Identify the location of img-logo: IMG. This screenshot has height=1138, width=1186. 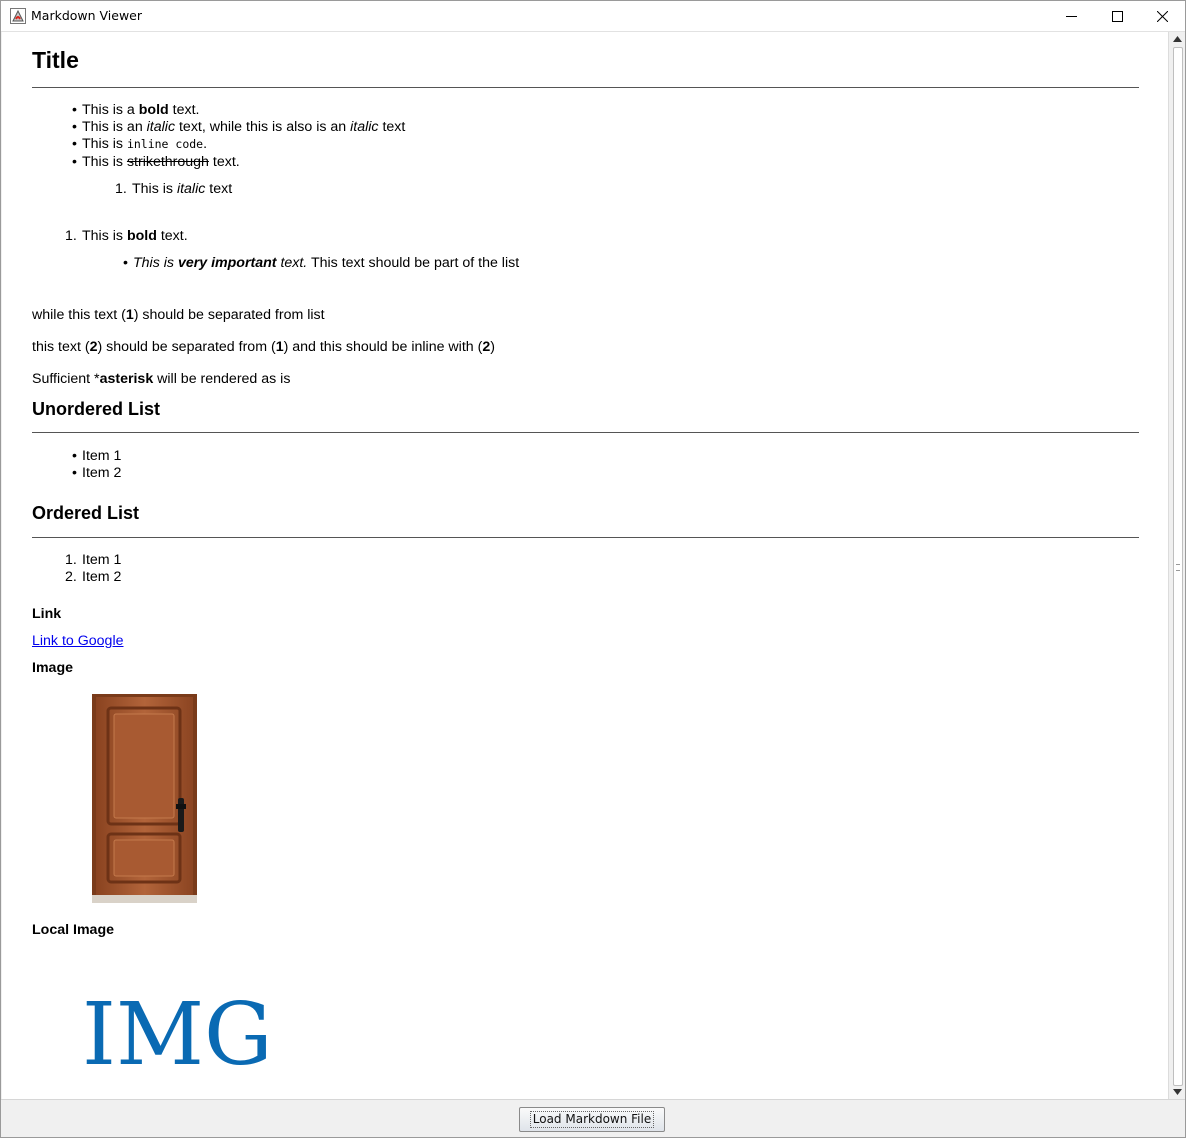
(177, 1030).